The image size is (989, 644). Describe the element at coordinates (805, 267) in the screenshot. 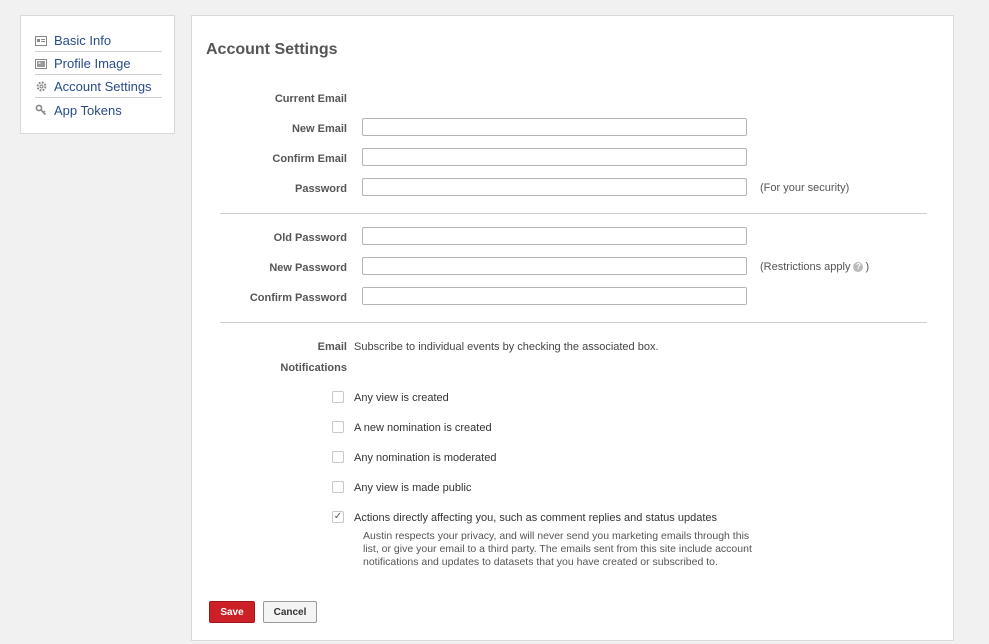

I see `restrictions-text: (Restrictions apply` at that location.